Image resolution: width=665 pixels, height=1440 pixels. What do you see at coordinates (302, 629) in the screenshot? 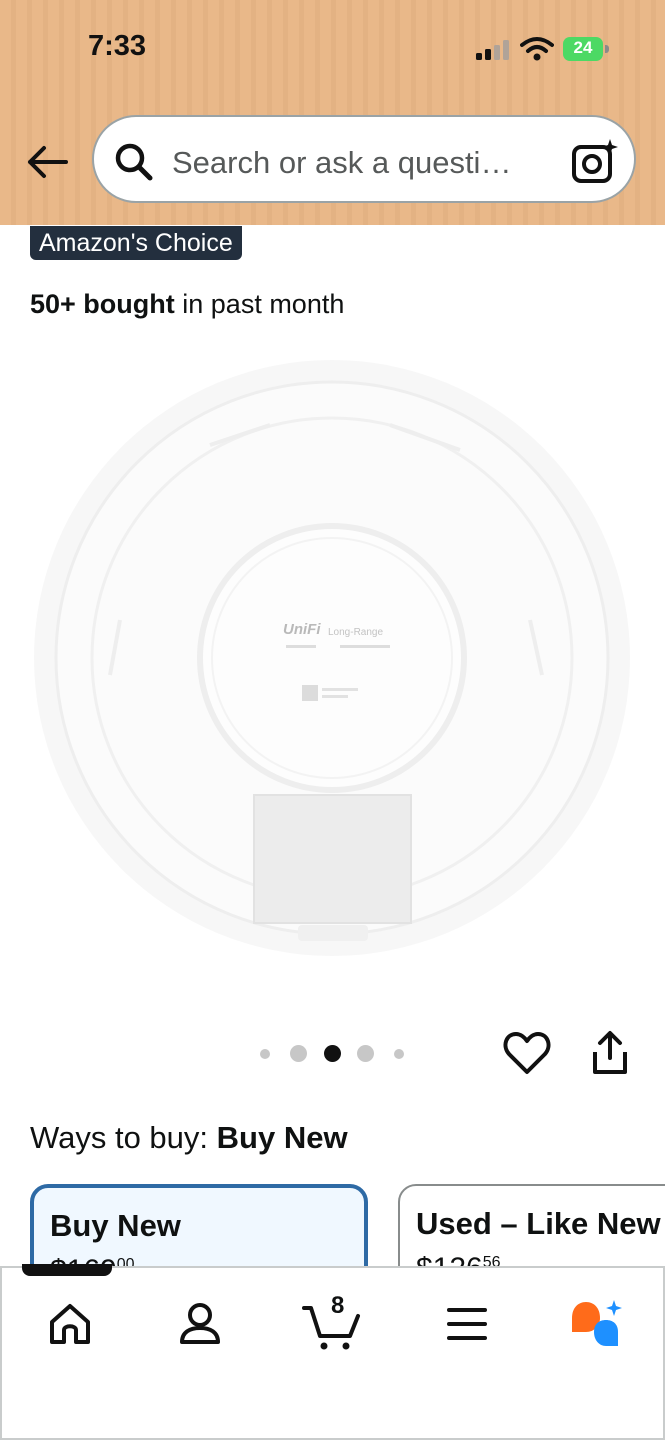
I see `image-brand-text: UniFi` at bounding box center [302, 629].